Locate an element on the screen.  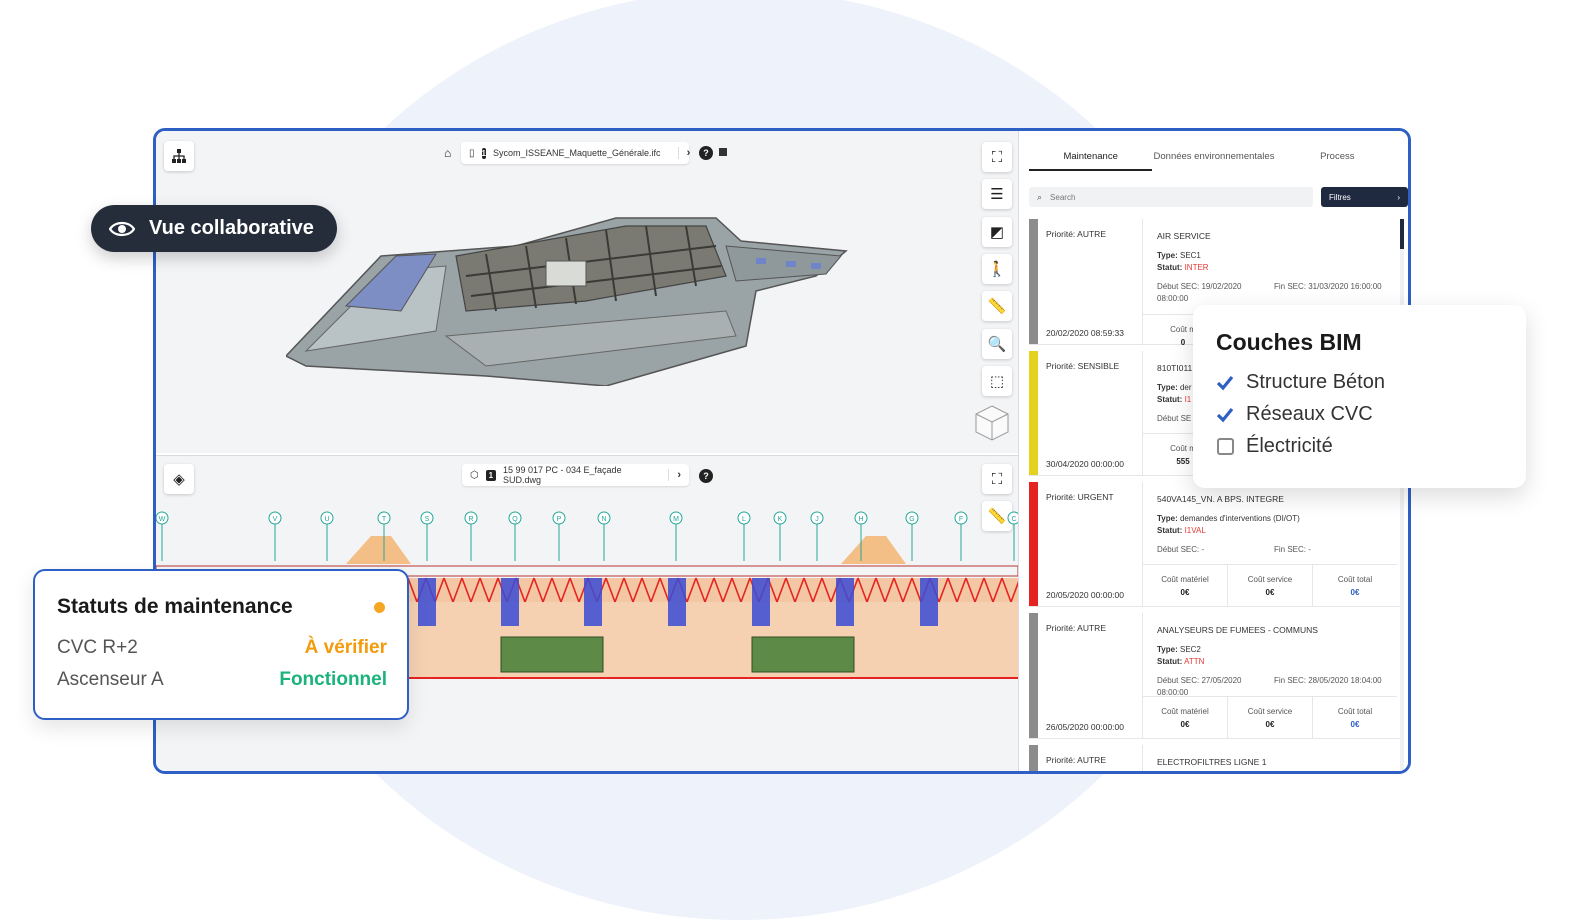
cost-total-label: Coût total is located at coordinates (1355, 711).